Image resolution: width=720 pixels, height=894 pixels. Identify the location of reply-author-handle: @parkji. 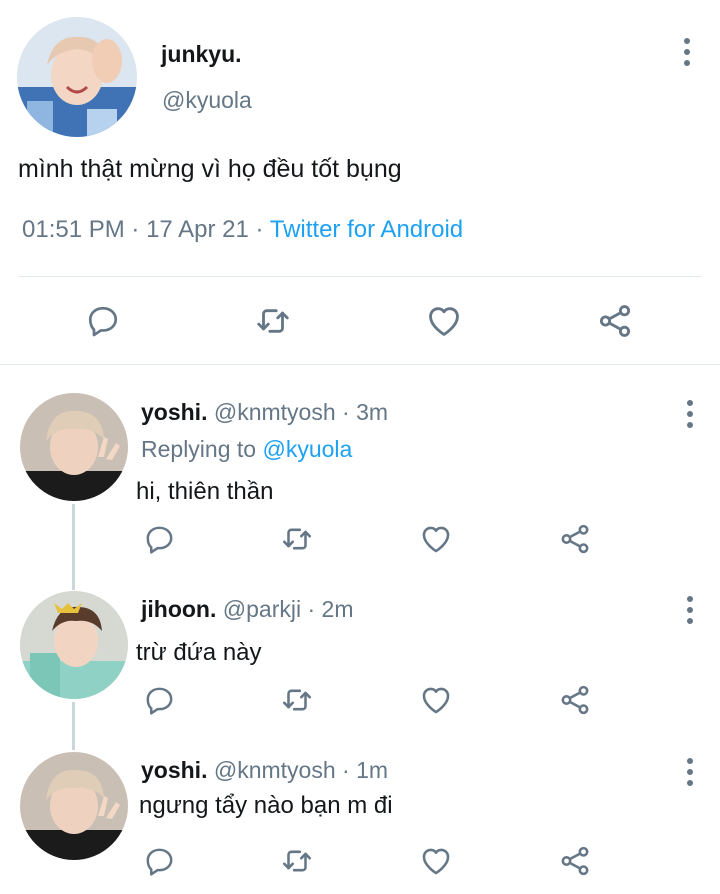
(262, 609).